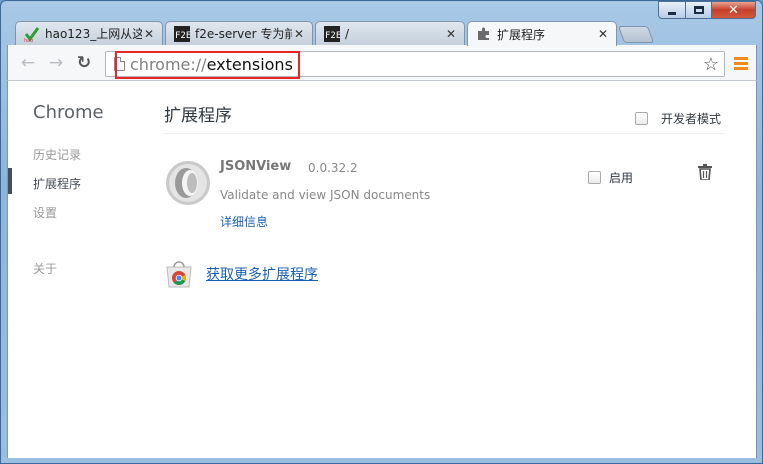 The height and width of the screenshot is (464, 763). What do you see at coordinates (741, 64) in the screenshot?
I see `menu-icon` at bounding box center [741, 64].